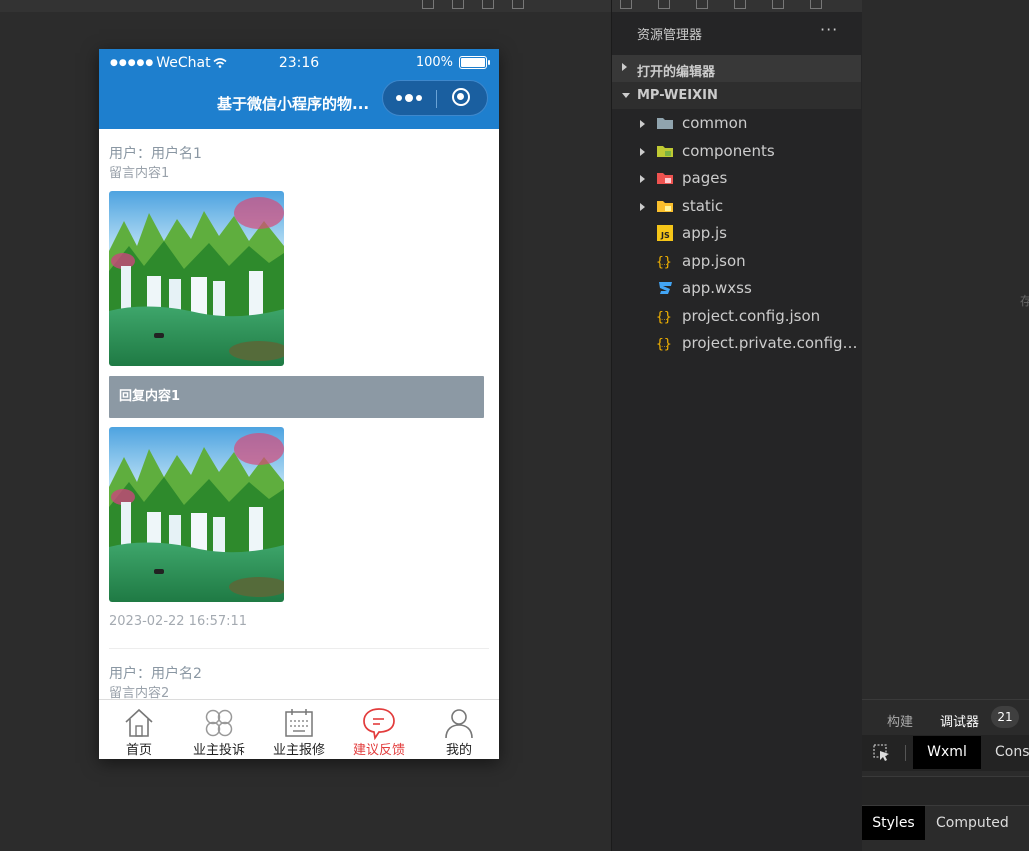  I want to click on tab-wxml: Wxml, so click(947, 752).